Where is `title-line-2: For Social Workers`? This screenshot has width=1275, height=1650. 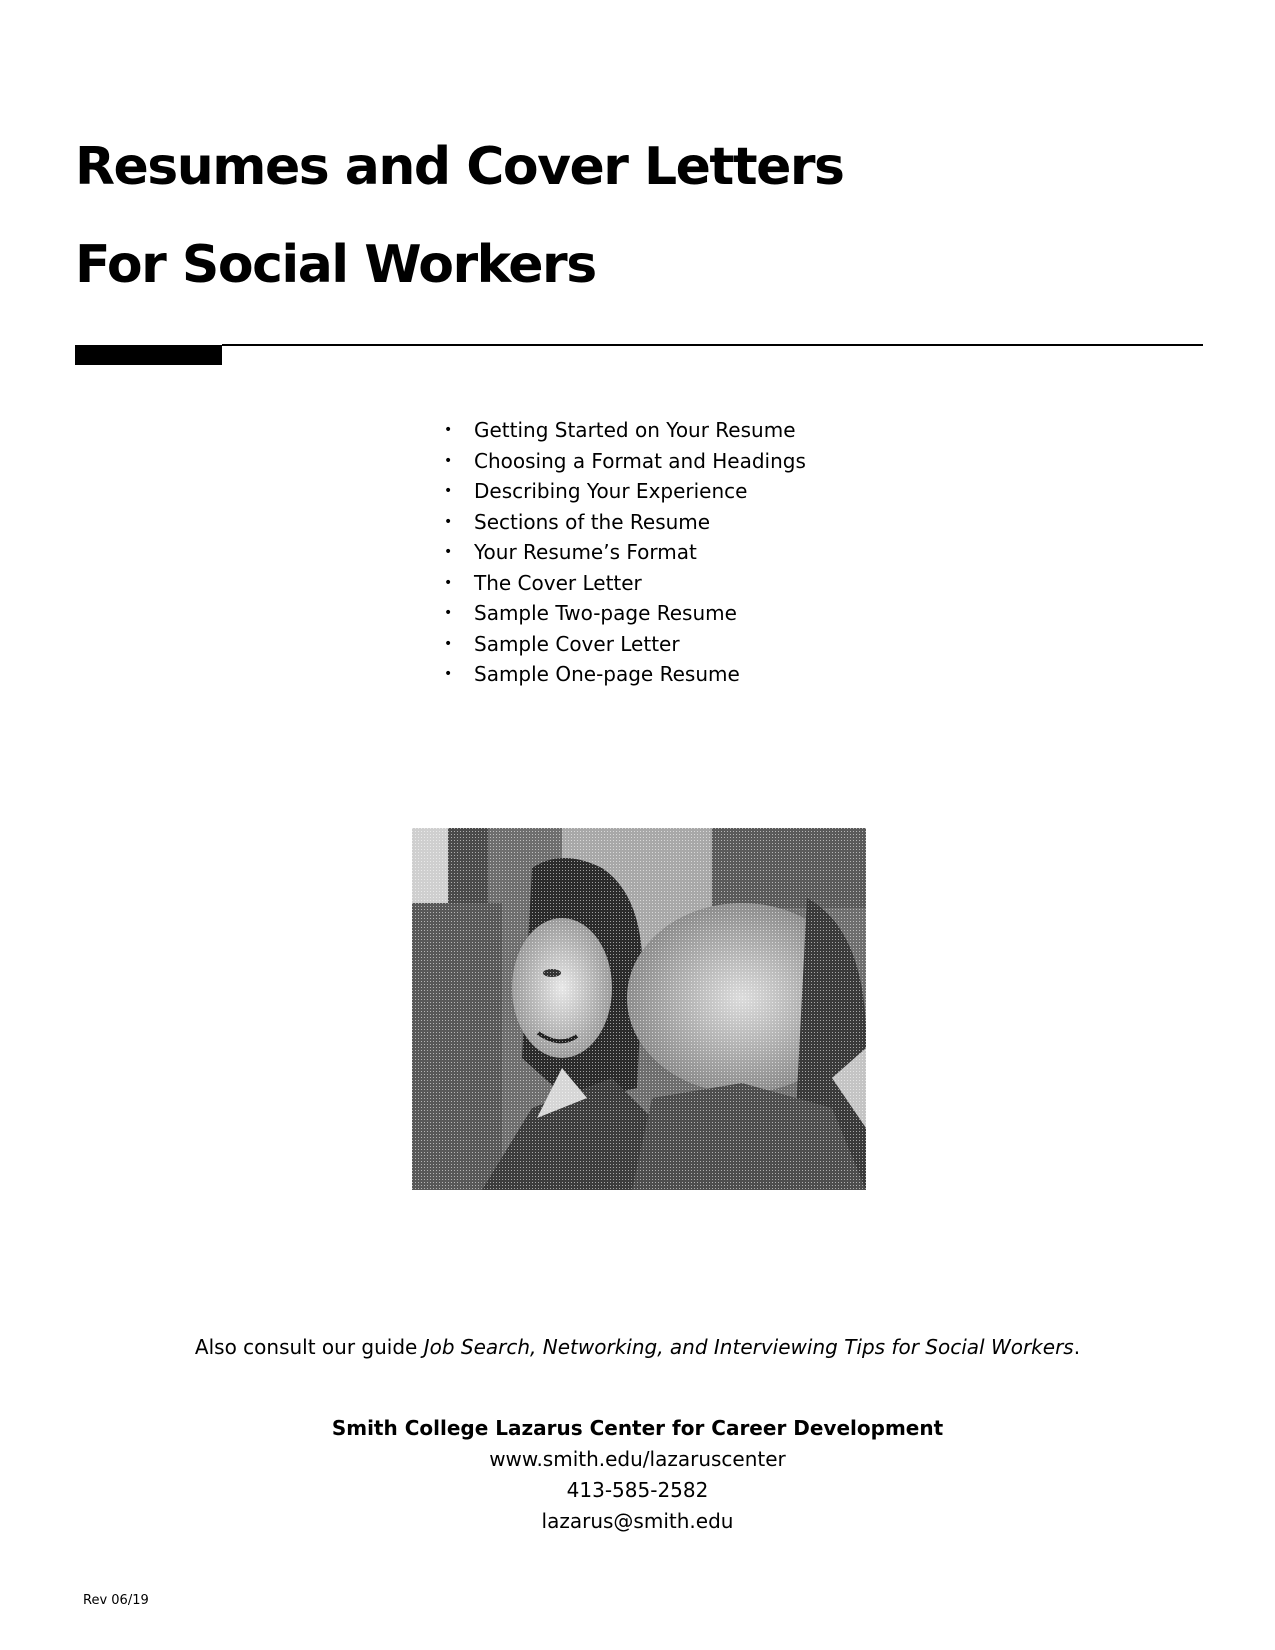 title-line-2: For Social Workers is located at coordinates (336, 265).